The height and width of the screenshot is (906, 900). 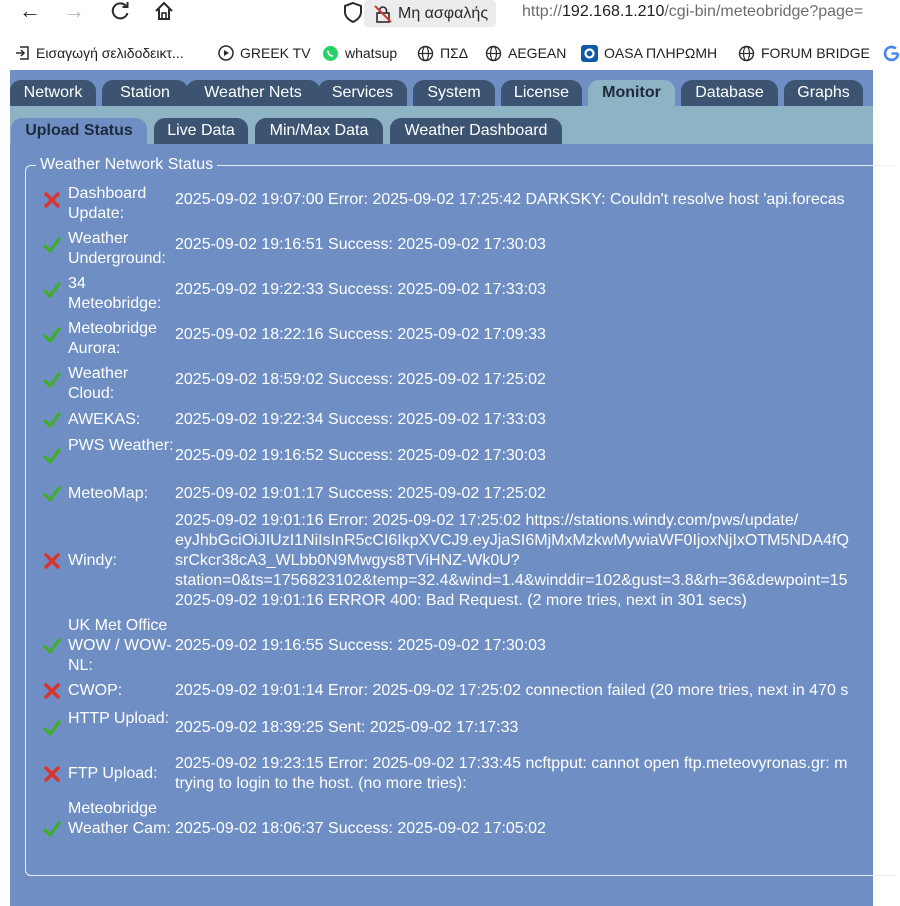 What do you see at coordinates (98, 383) in the screenshot?
I see `network-name: Weather Cloud:` at bounding box center [98, 383].